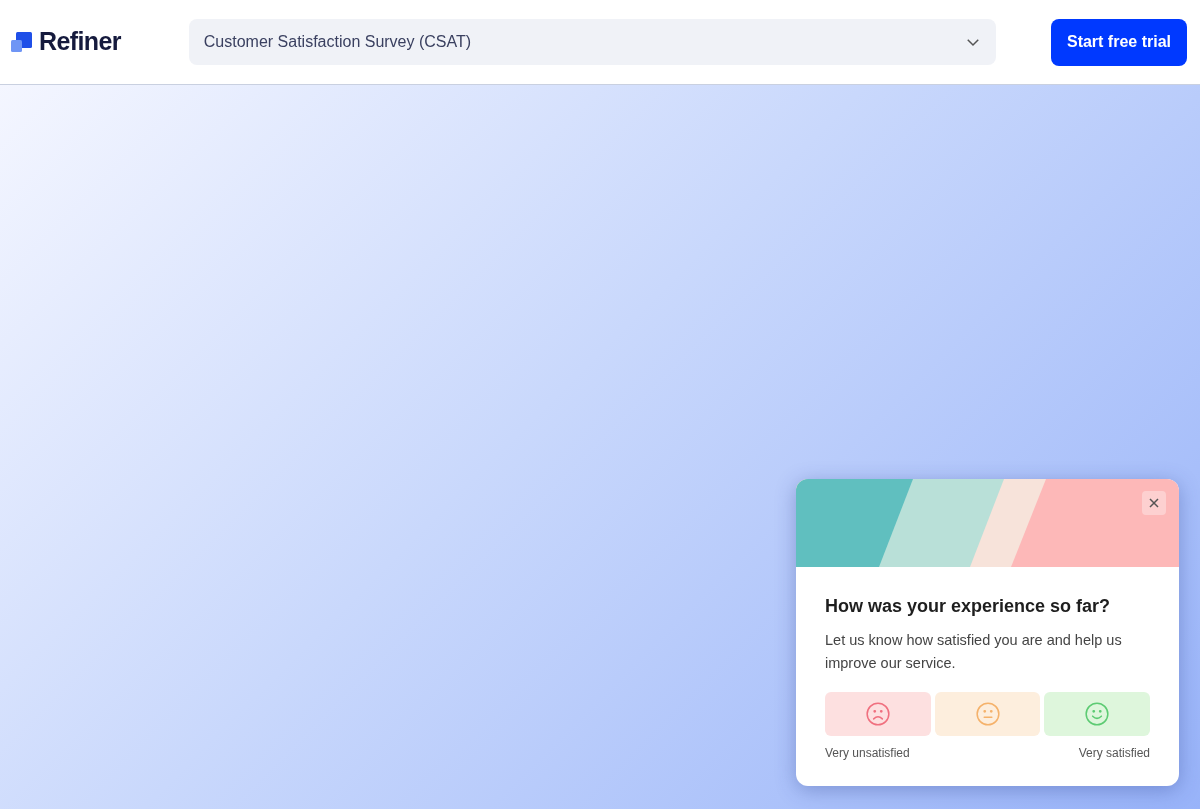  Describe the element at coordinates (80, 42) in the screenshot. I see `brand-name: Refiner` at that location.